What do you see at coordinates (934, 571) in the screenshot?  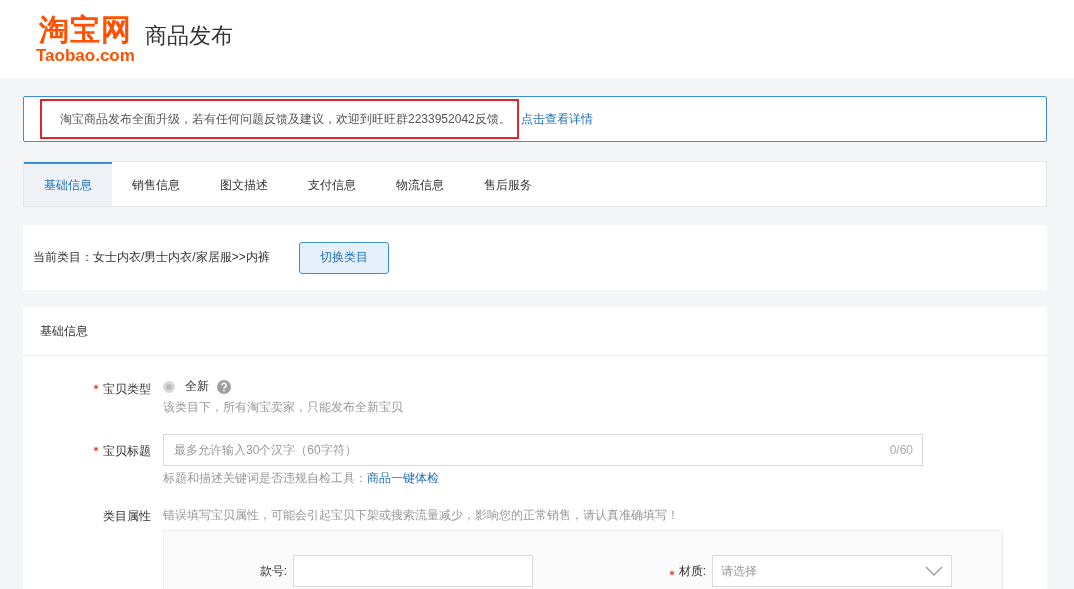 I see `chevron-down-icon` at bounding box center [934, 571].